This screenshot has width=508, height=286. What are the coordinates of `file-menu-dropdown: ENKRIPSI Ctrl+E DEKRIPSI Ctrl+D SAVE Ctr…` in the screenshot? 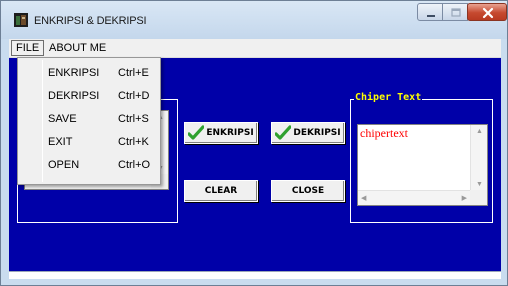 It's located at (89, 121).